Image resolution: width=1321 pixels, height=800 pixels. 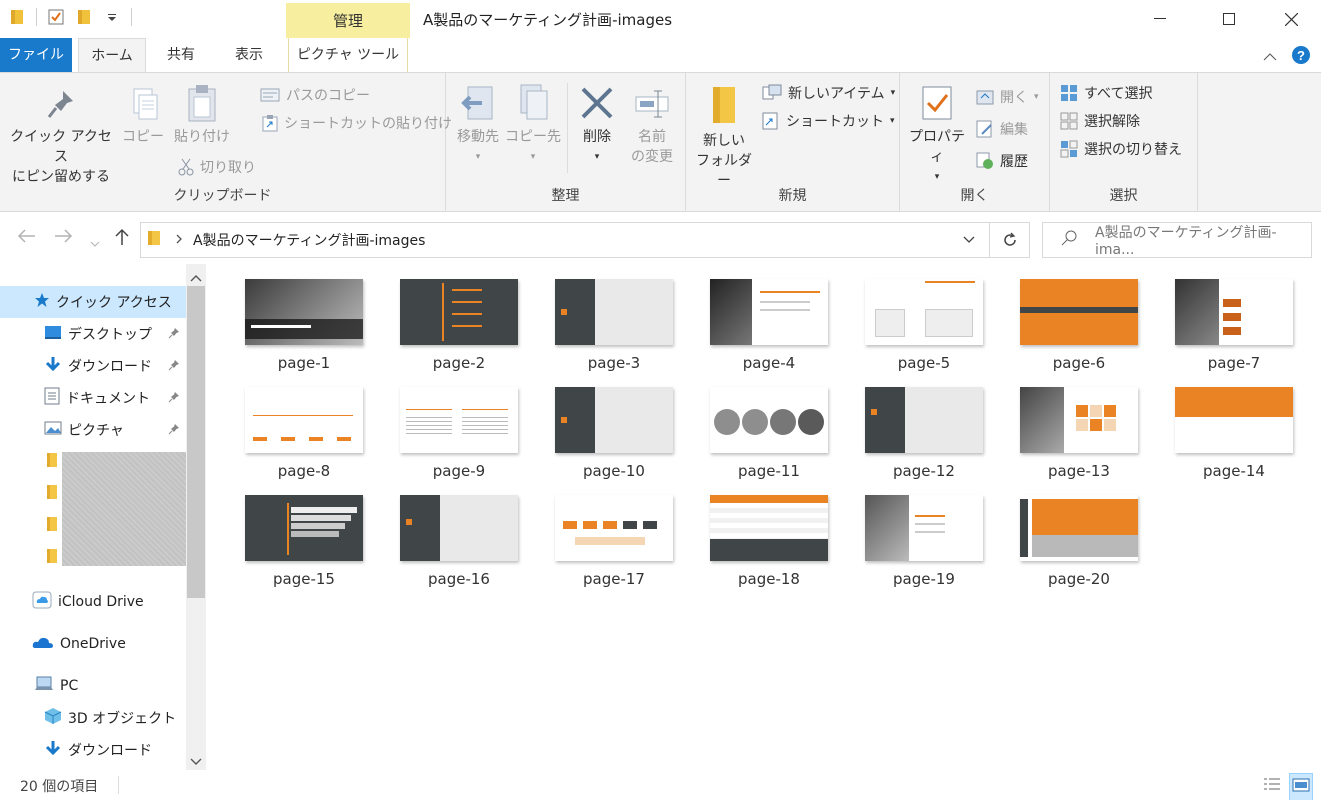 What do you see at coordinates (597, 125) in the screenshot?
I see `delete-button: 削除 ▾` at bounding box center [597, 125].